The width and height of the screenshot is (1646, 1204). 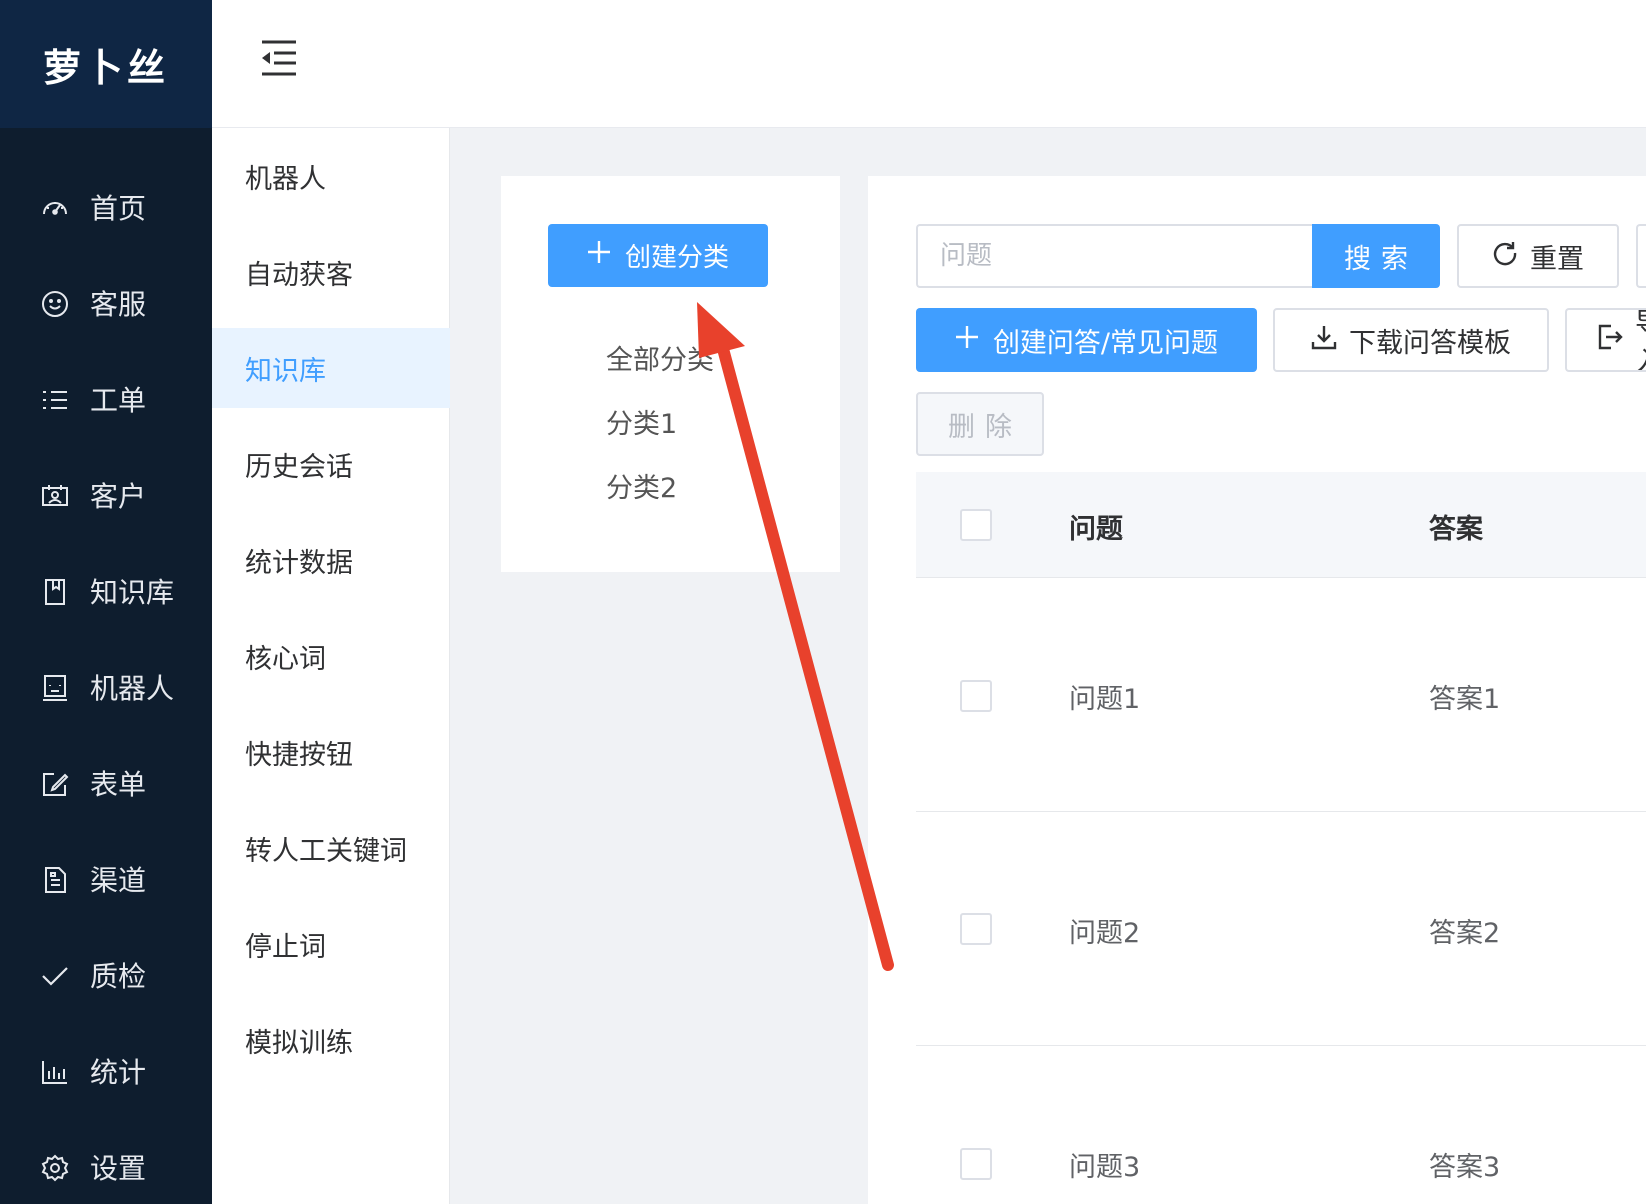 What do you see at coordinates (55, 400) in the screenshot?
I see `list-icon` at bounding box center [55, 400].